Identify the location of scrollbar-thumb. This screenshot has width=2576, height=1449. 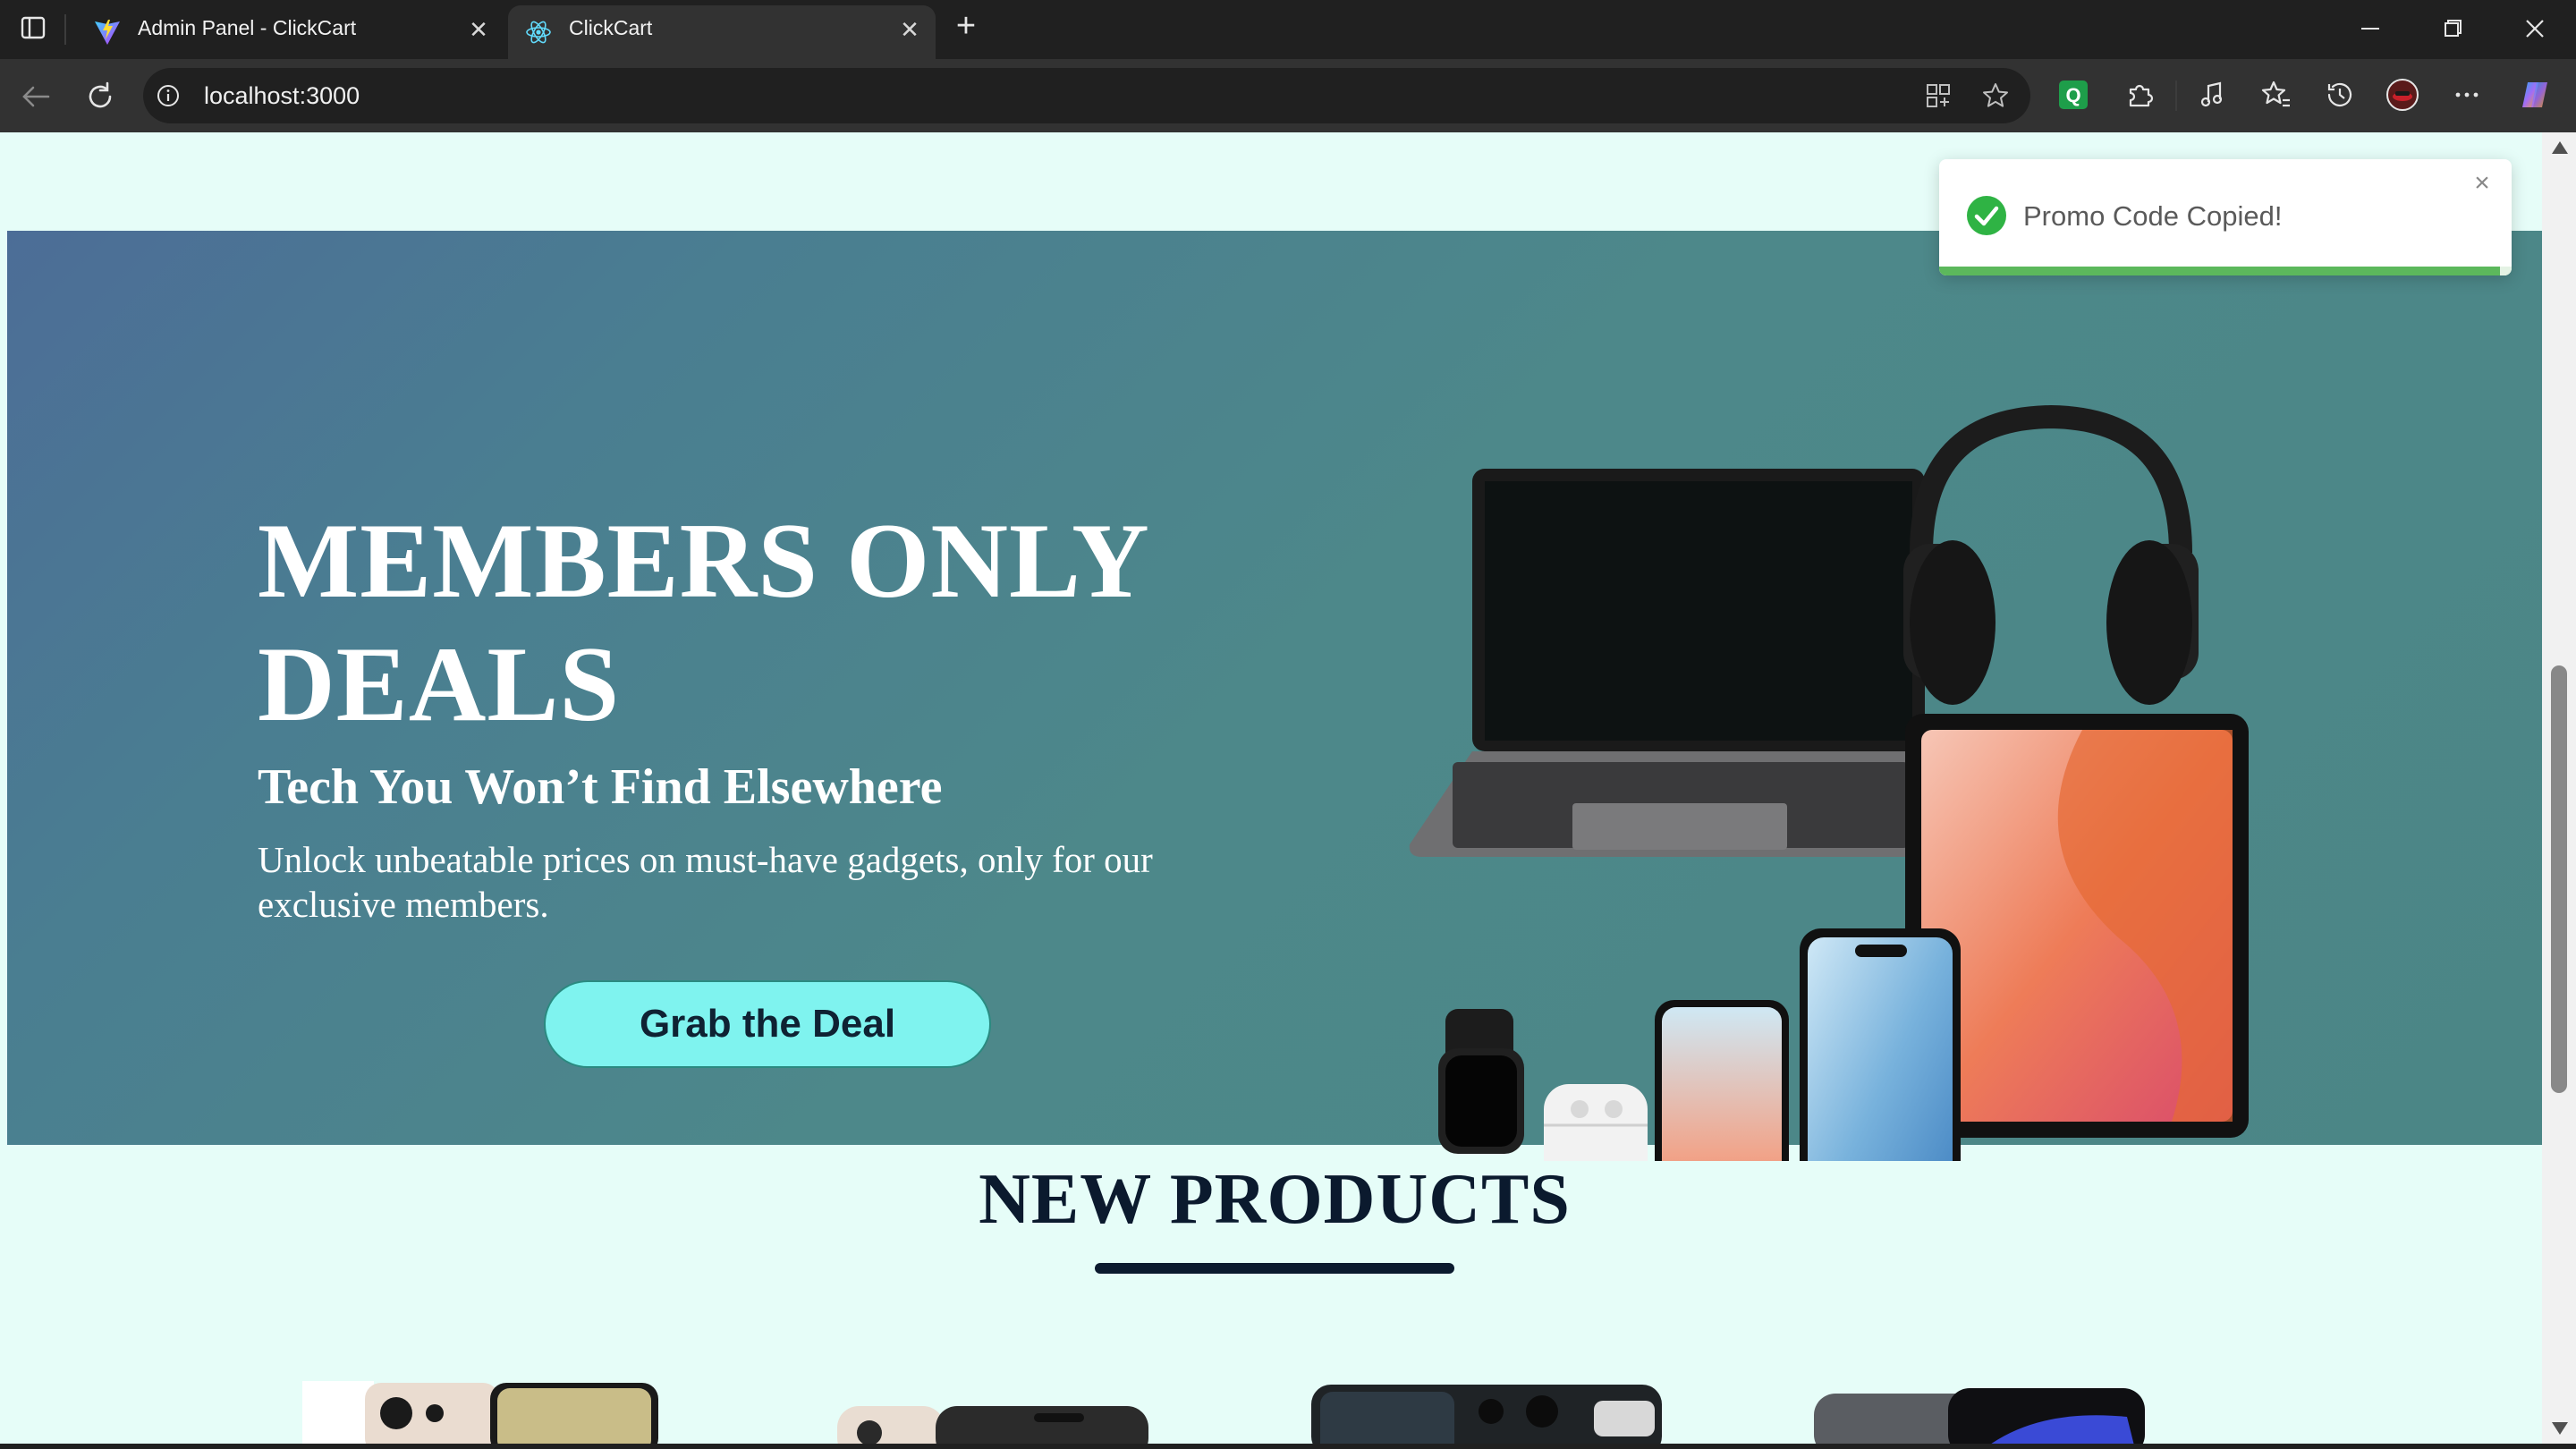
(2559, 879).